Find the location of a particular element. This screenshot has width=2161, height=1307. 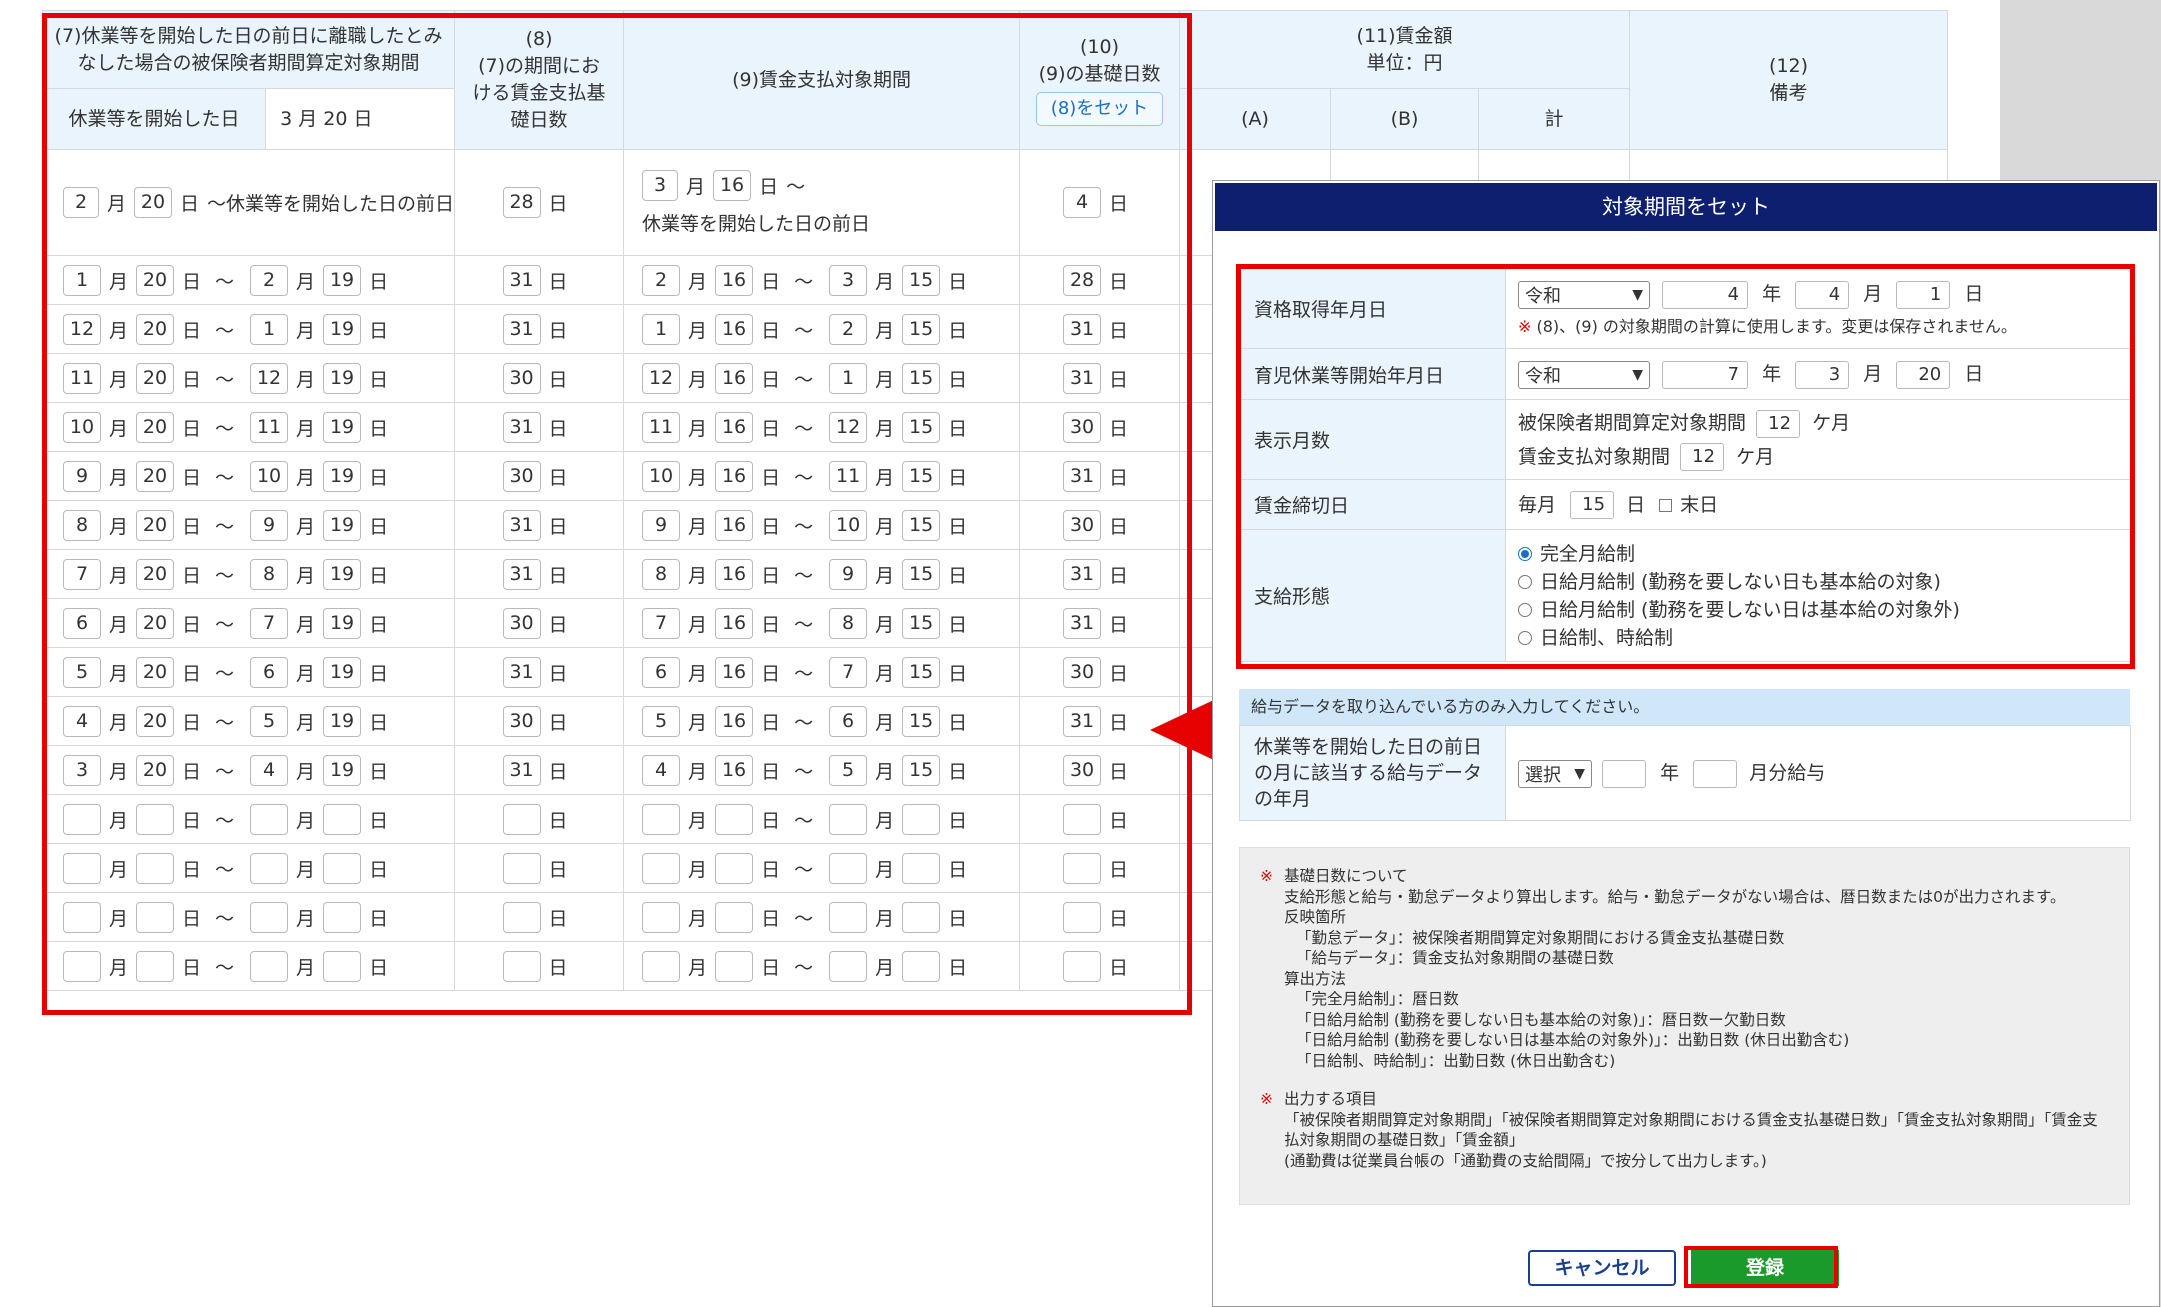

wage-to-month-input: 10 is located at coordinates (848, 525).